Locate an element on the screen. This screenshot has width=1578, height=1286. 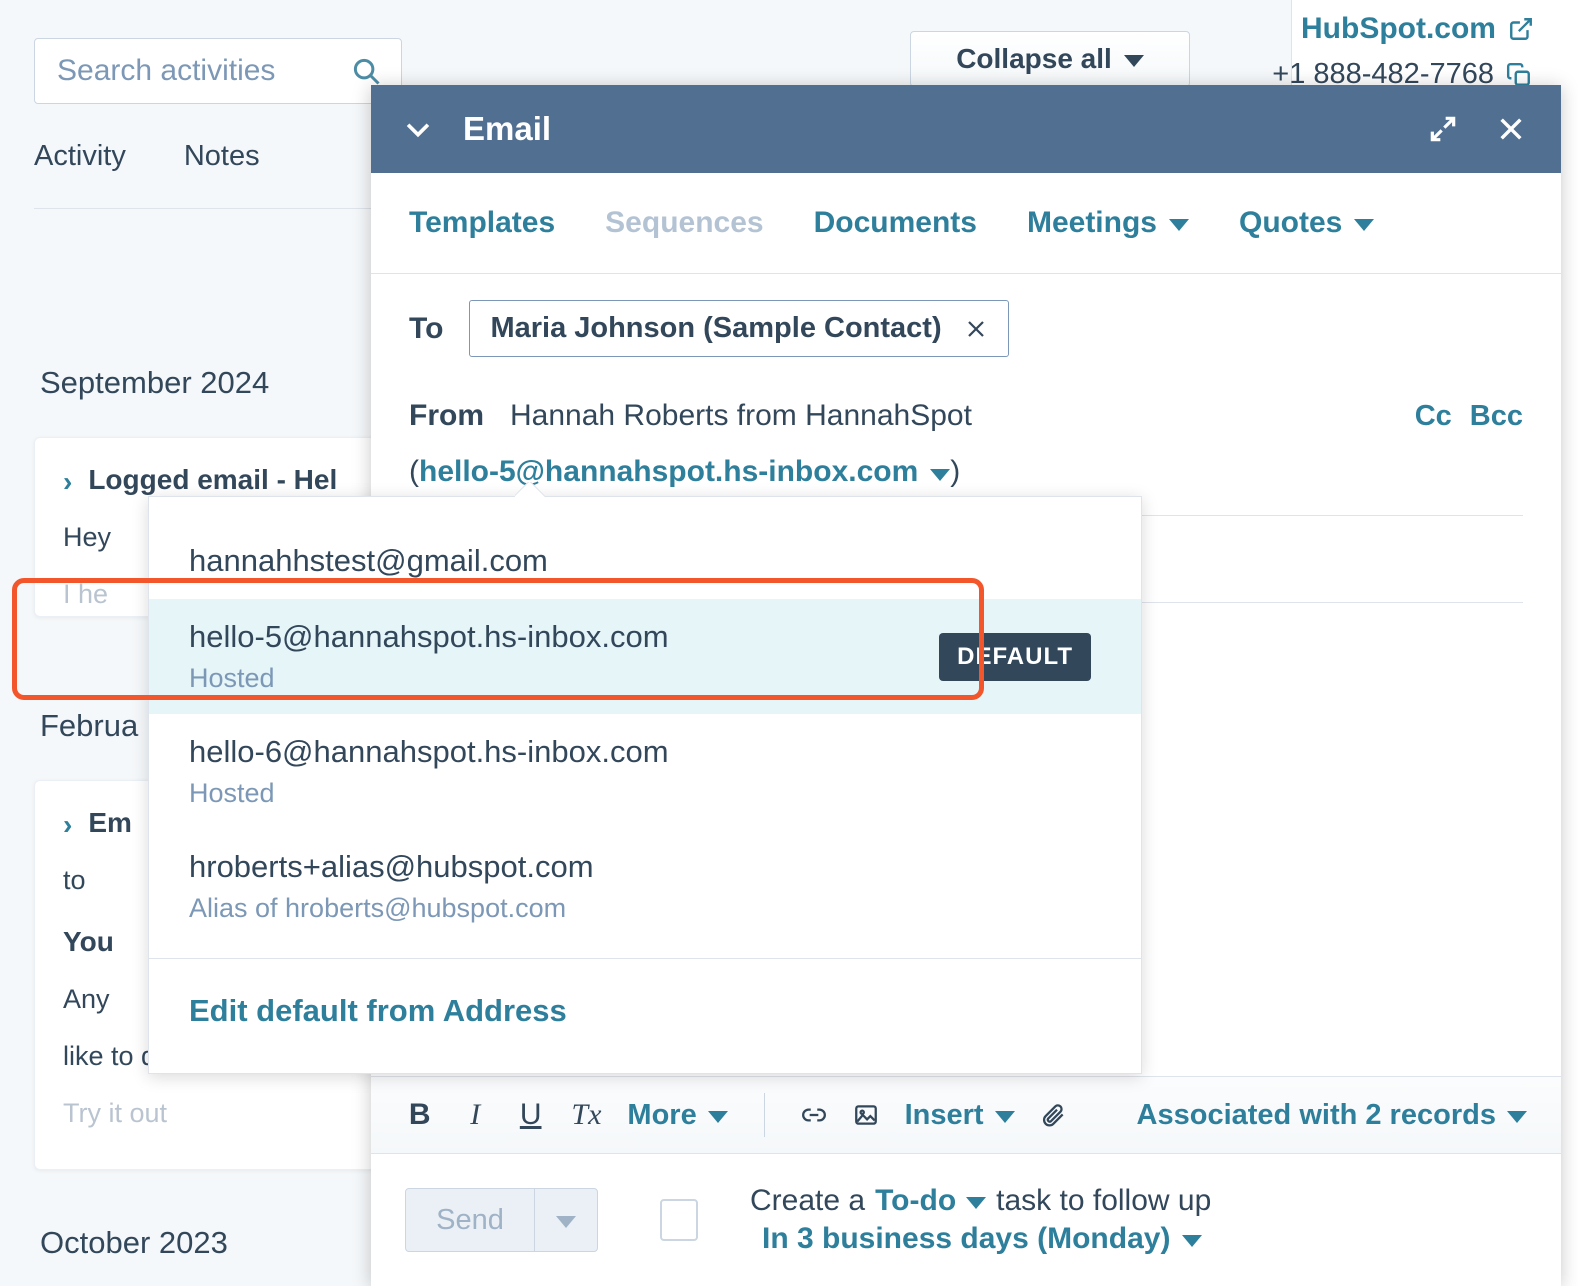
to-field-row: To Maria Johnson (Sample Contact) is located at coordinates (966, 323).